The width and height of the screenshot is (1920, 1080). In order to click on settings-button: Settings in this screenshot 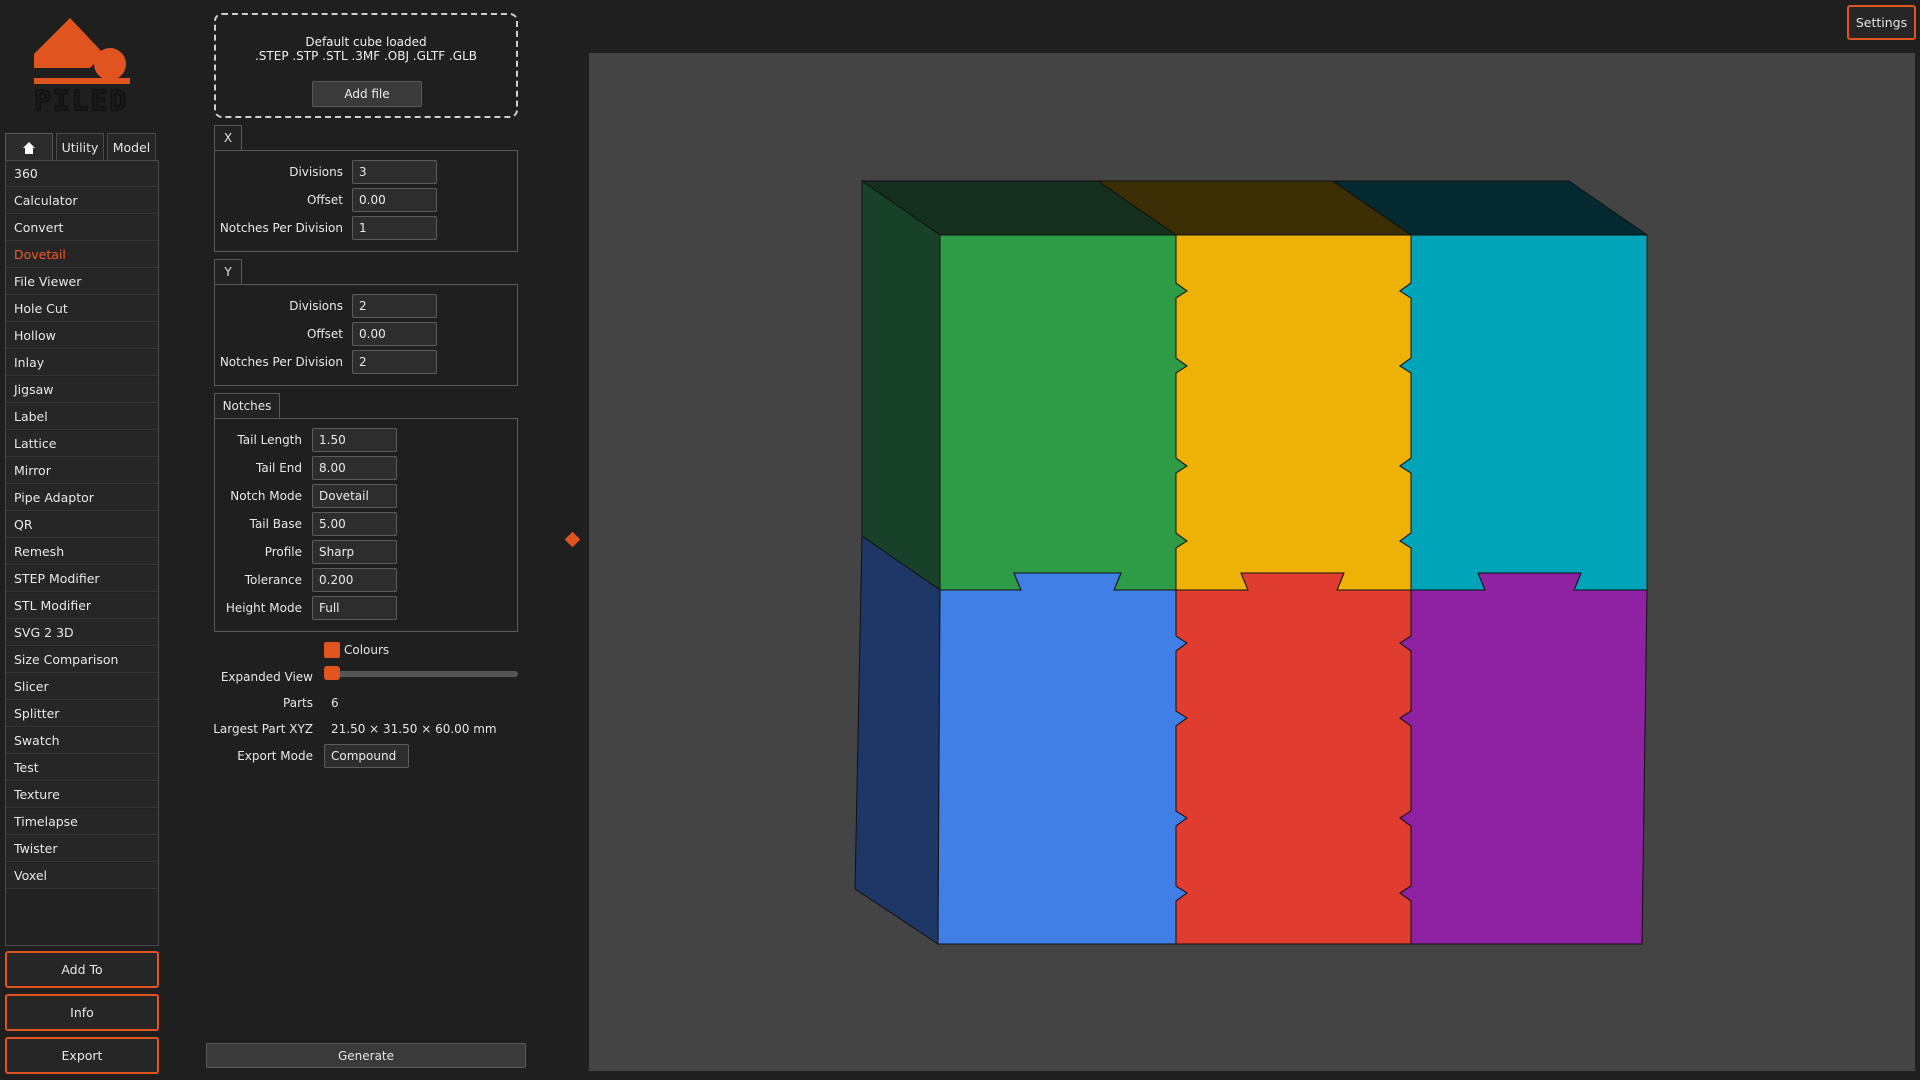, I will do `click(1881, 22)`.